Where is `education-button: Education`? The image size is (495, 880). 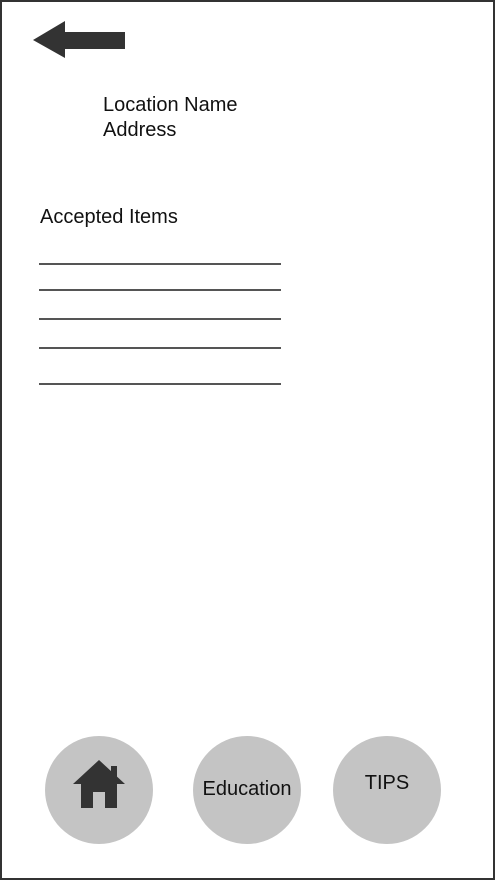 education-button: Education is located at coordinates (247, 790).